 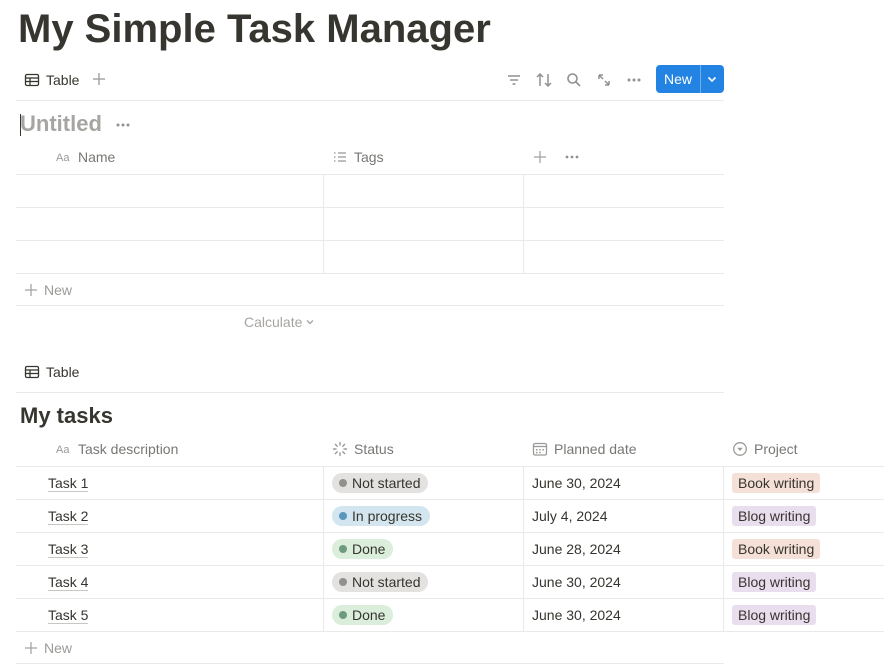 What do you see at coordinates (99, 79) in the screenshot?
I see `add-view-icon` at bounding box center [99, 79].